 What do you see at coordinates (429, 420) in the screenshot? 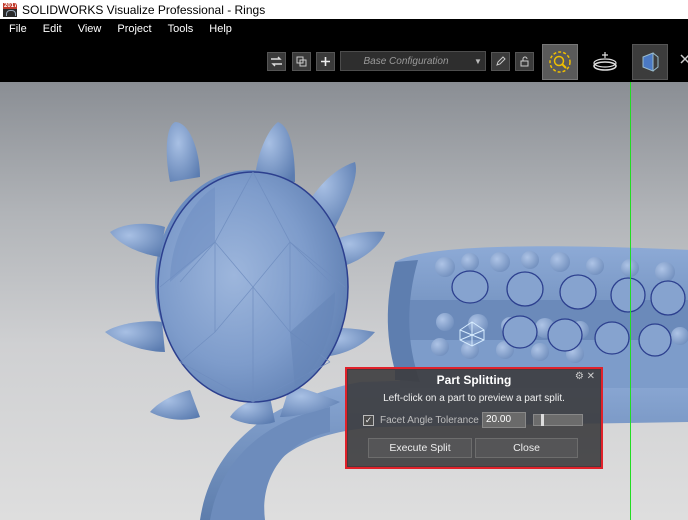
I see `facet-angle-label: Facet Angle Tolerance` at bounding box center [429, 420].